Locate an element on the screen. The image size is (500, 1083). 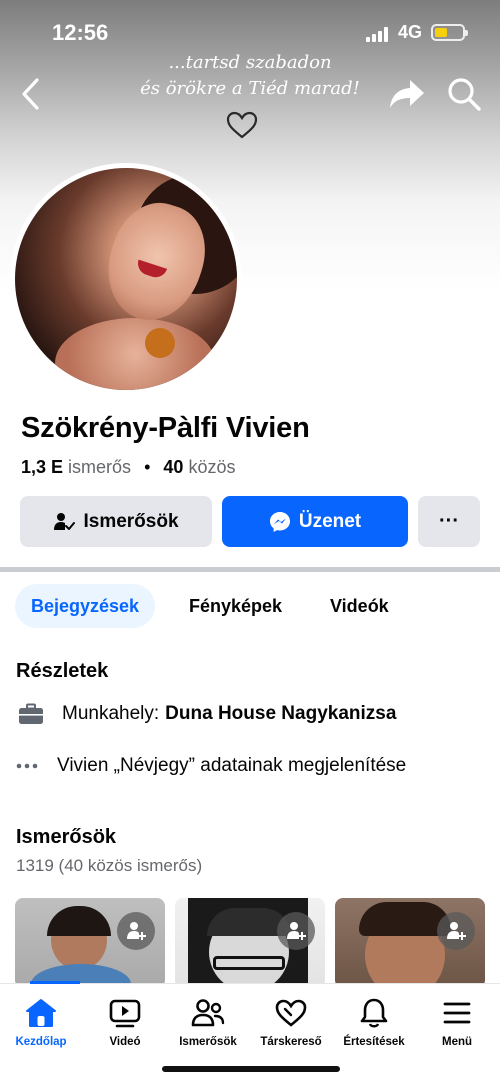
bell-icon is located at coordinates (374, 1013).